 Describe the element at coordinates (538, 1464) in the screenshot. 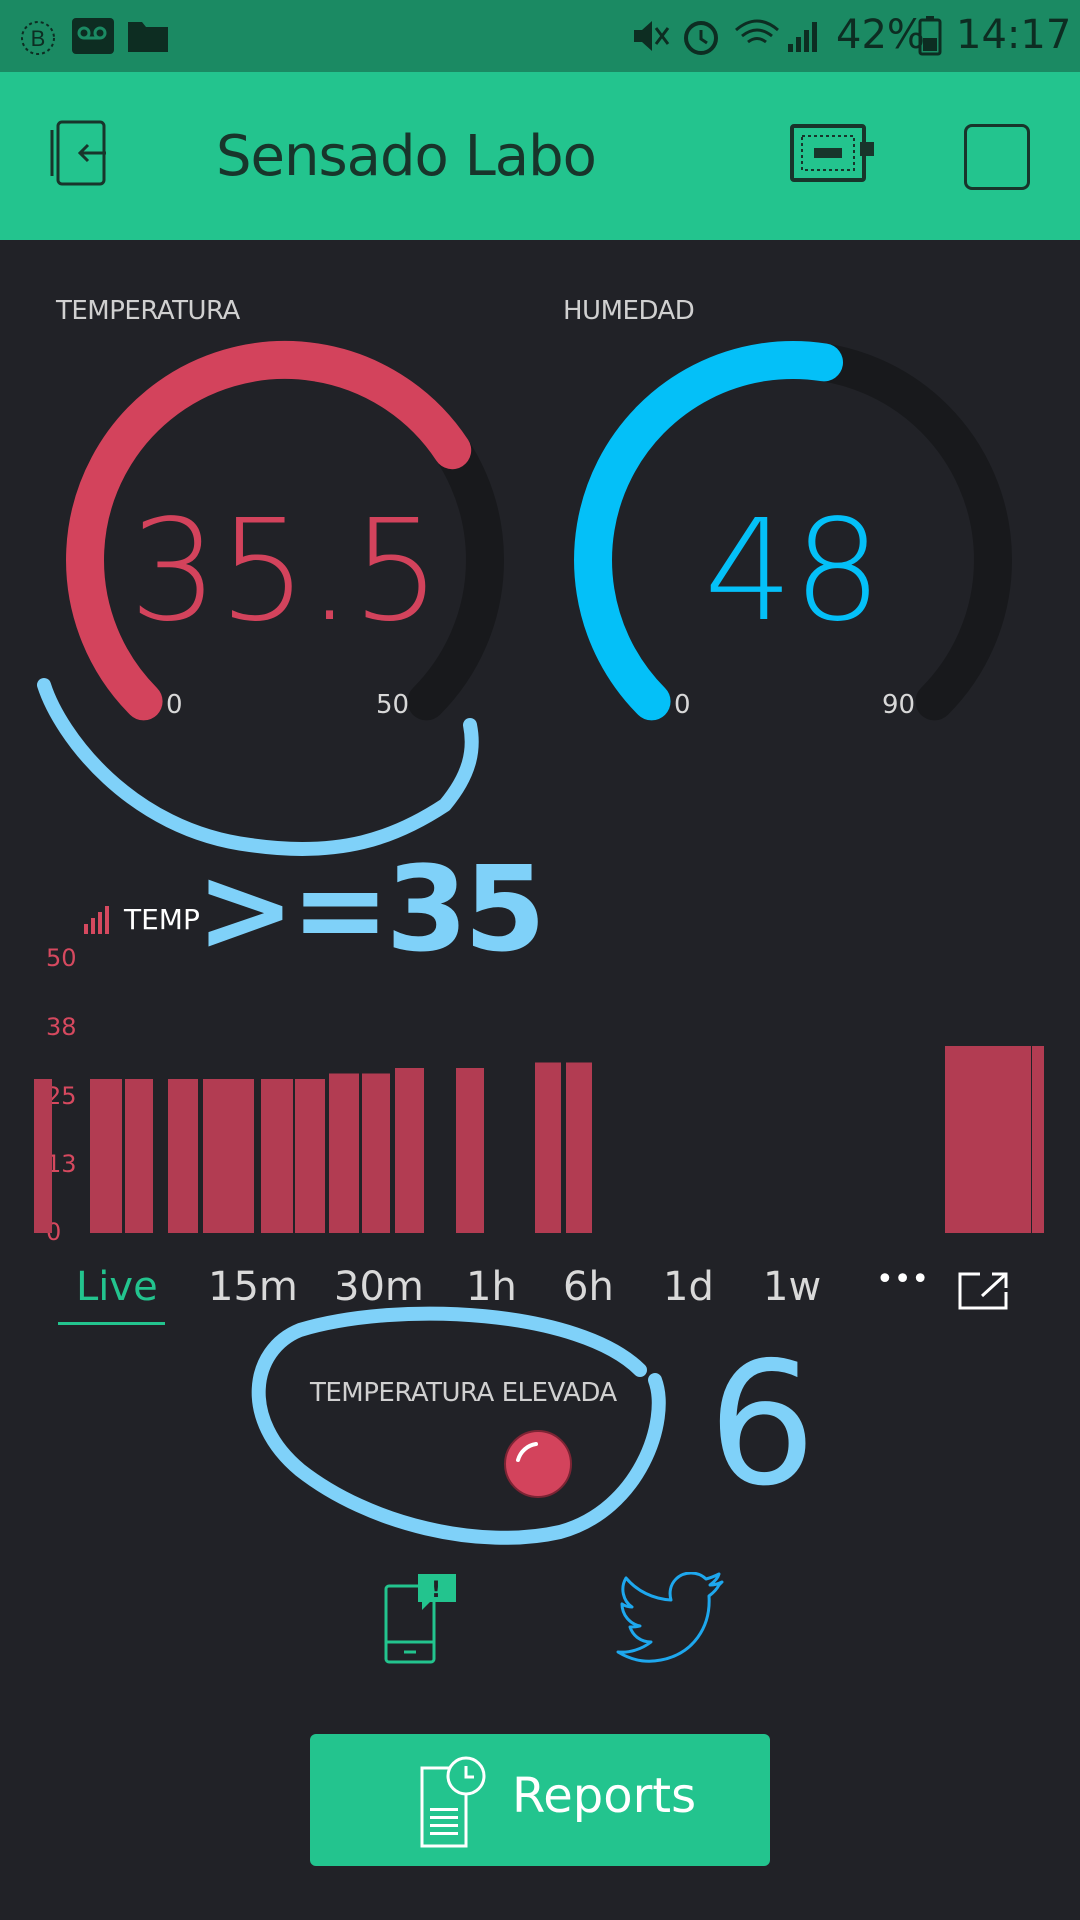

I see `led-indicator` at that location.